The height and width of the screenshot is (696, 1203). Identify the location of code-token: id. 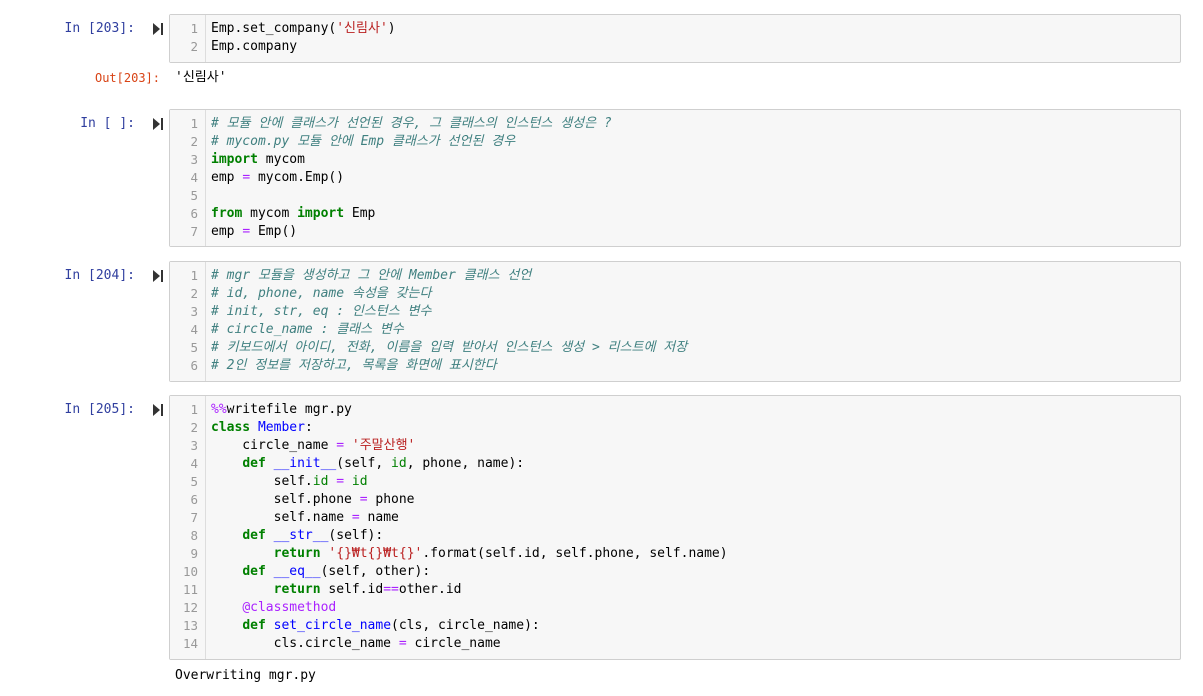
(320, 481).